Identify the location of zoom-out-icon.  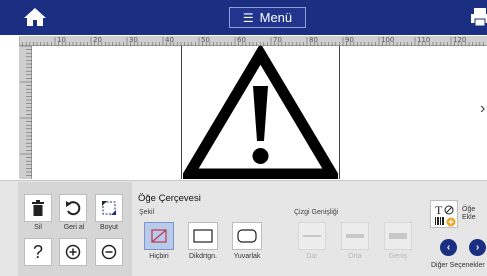
(109, 252).